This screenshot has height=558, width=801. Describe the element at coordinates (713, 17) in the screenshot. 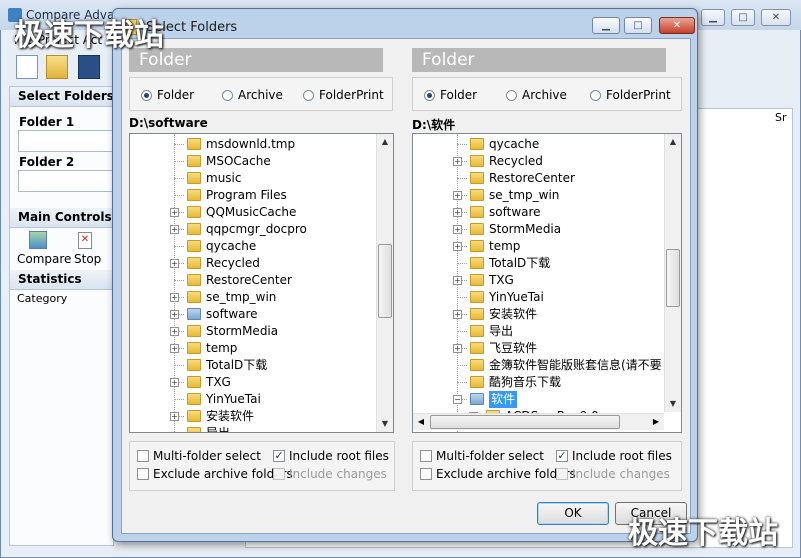

I see `app-minimize-button: ▁` at that location.